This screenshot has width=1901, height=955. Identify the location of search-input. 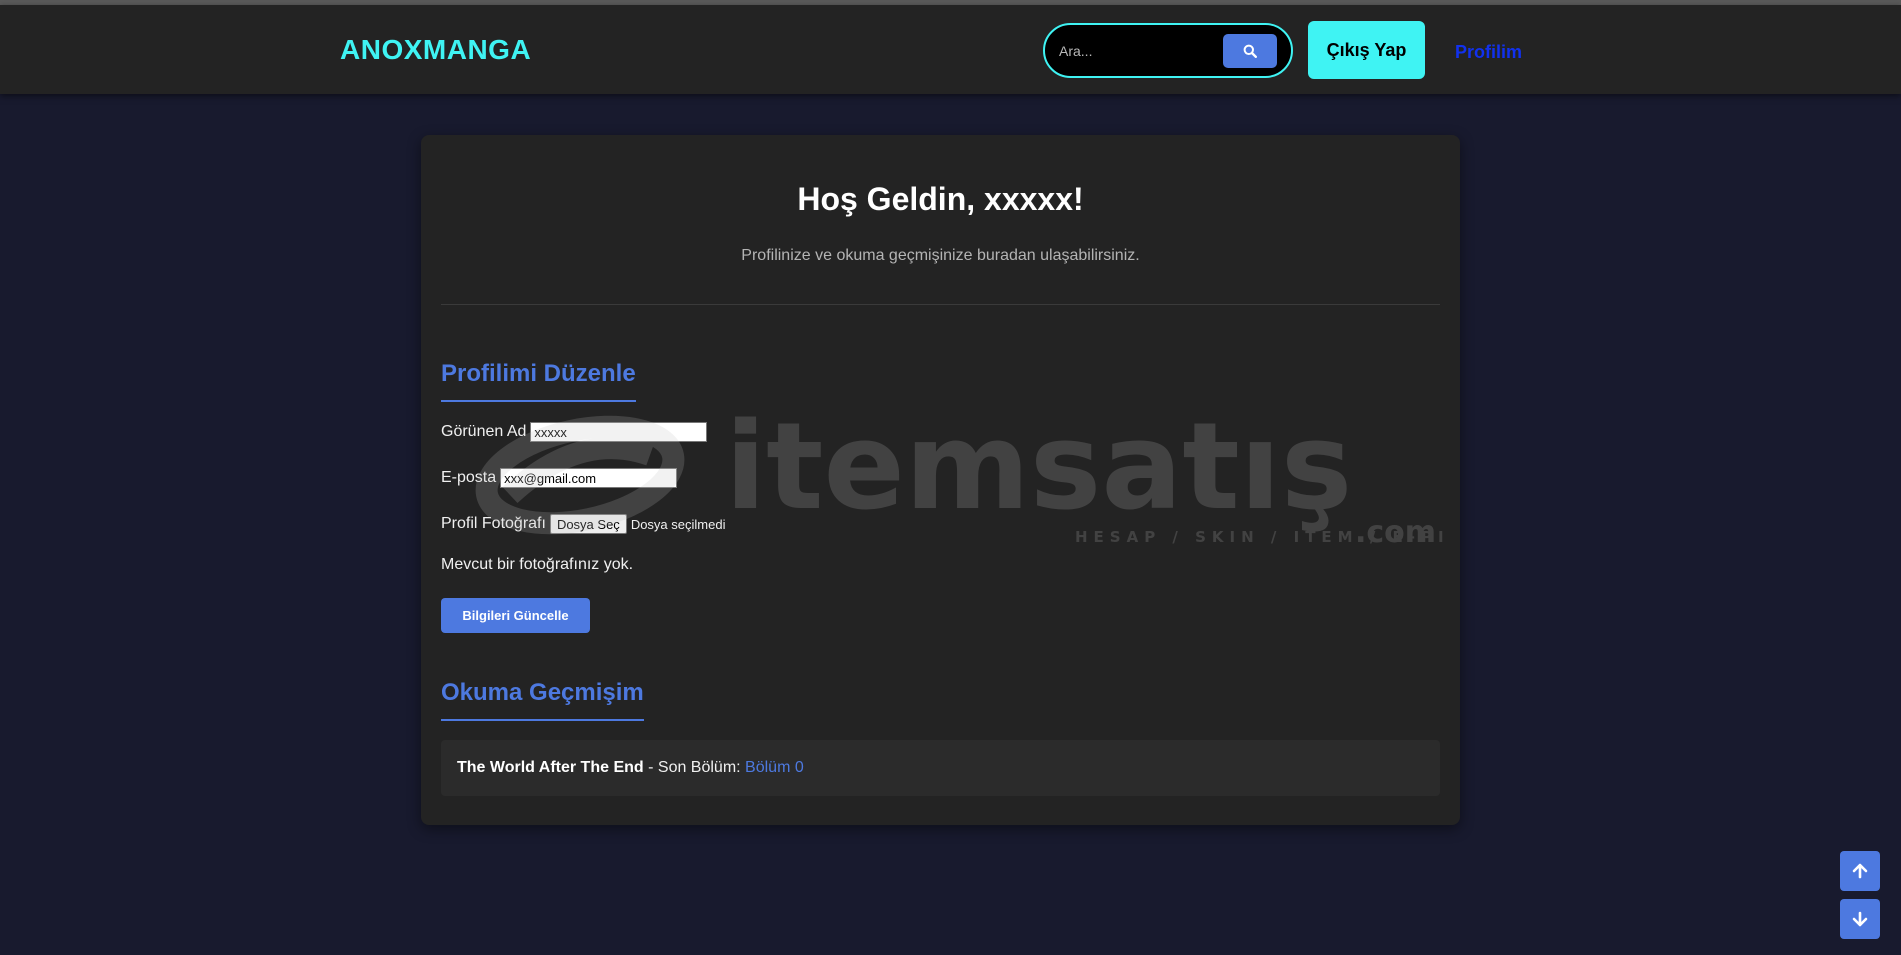
(1134, 51).